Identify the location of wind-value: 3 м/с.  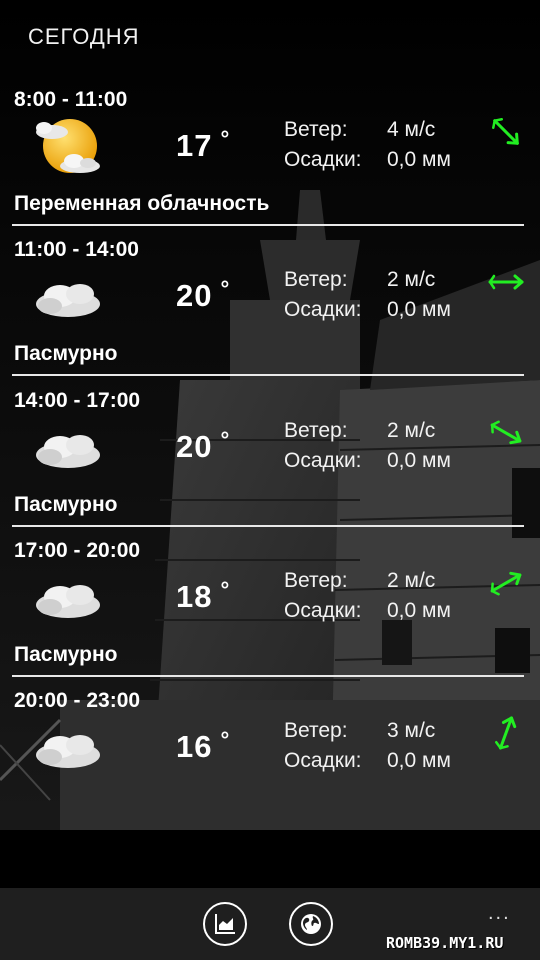
(411, 730).